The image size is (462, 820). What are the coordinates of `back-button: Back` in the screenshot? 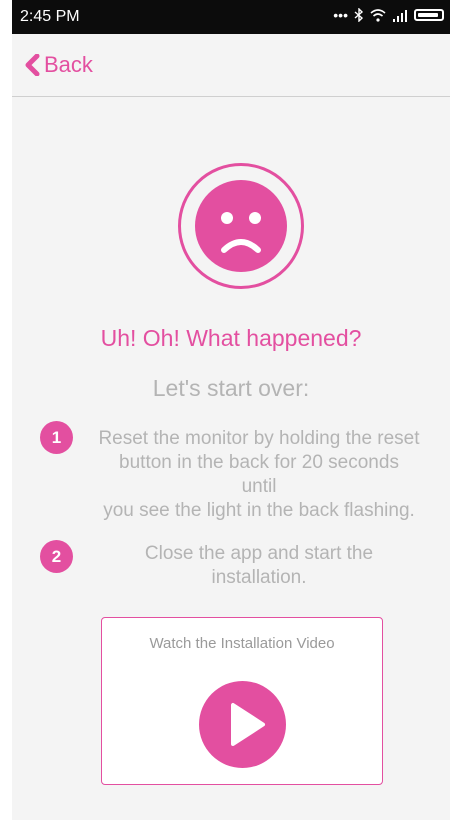 It's located at (58, 65).